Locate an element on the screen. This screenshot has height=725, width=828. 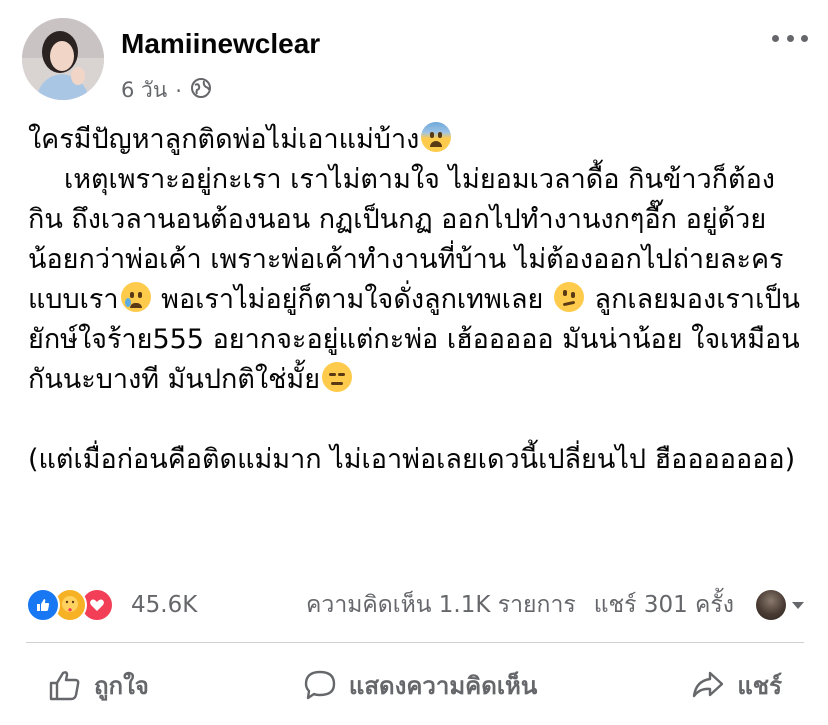
more-options-icon is located at coordinates (790, 38).